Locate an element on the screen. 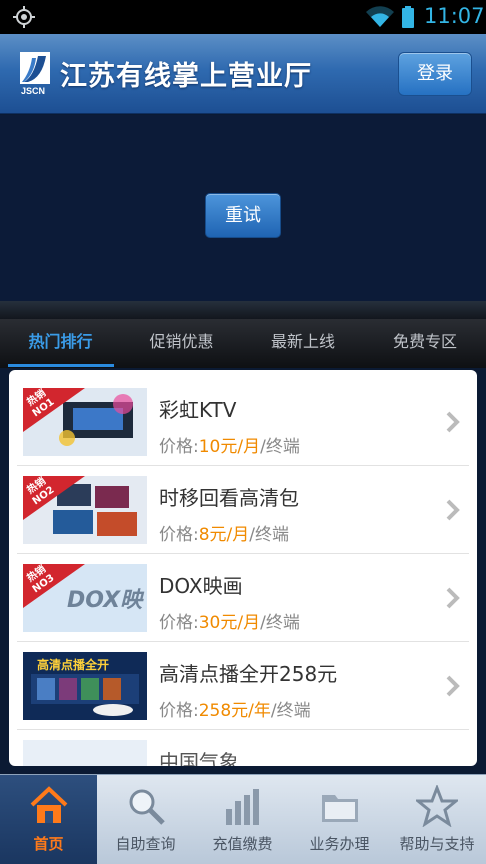 The image size is (486, 864). bottom-nav: 首页 自助查询 充值缴费 业务办理 帮助与支持 is located at coordinates (243, 819).